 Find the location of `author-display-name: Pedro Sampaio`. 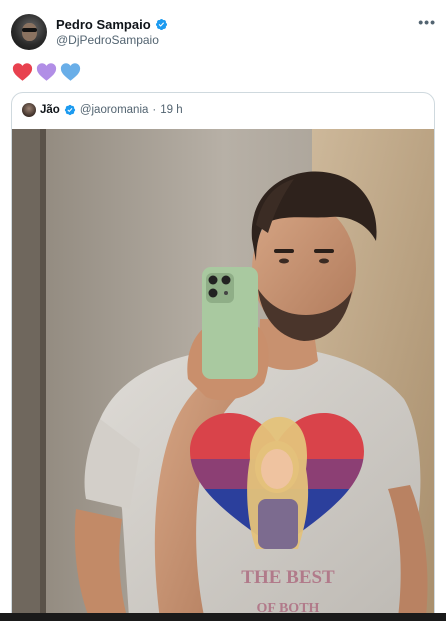

author-display-name: Pedro Sampaio is located at coordinates (103, 24).